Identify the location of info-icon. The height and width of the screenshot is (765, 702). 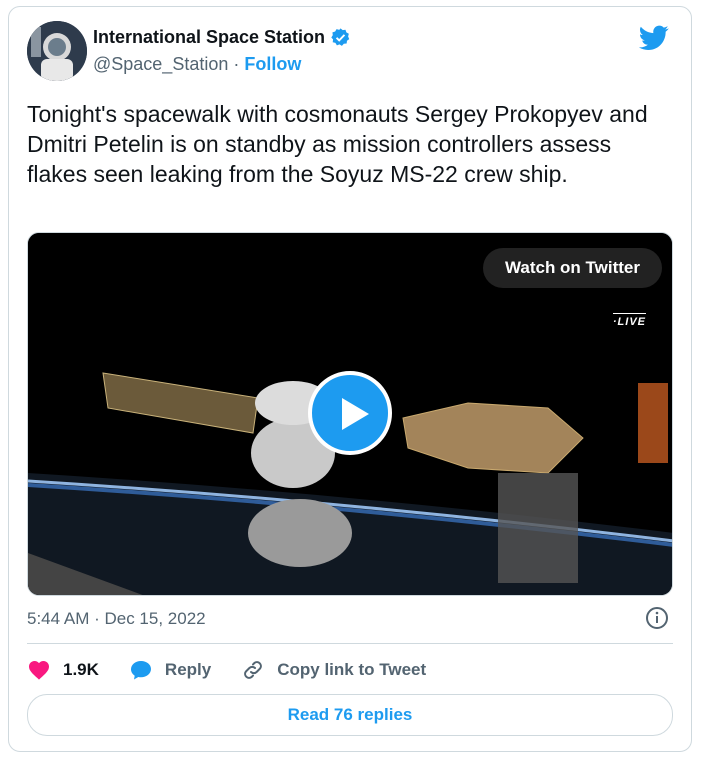
(657, 618).